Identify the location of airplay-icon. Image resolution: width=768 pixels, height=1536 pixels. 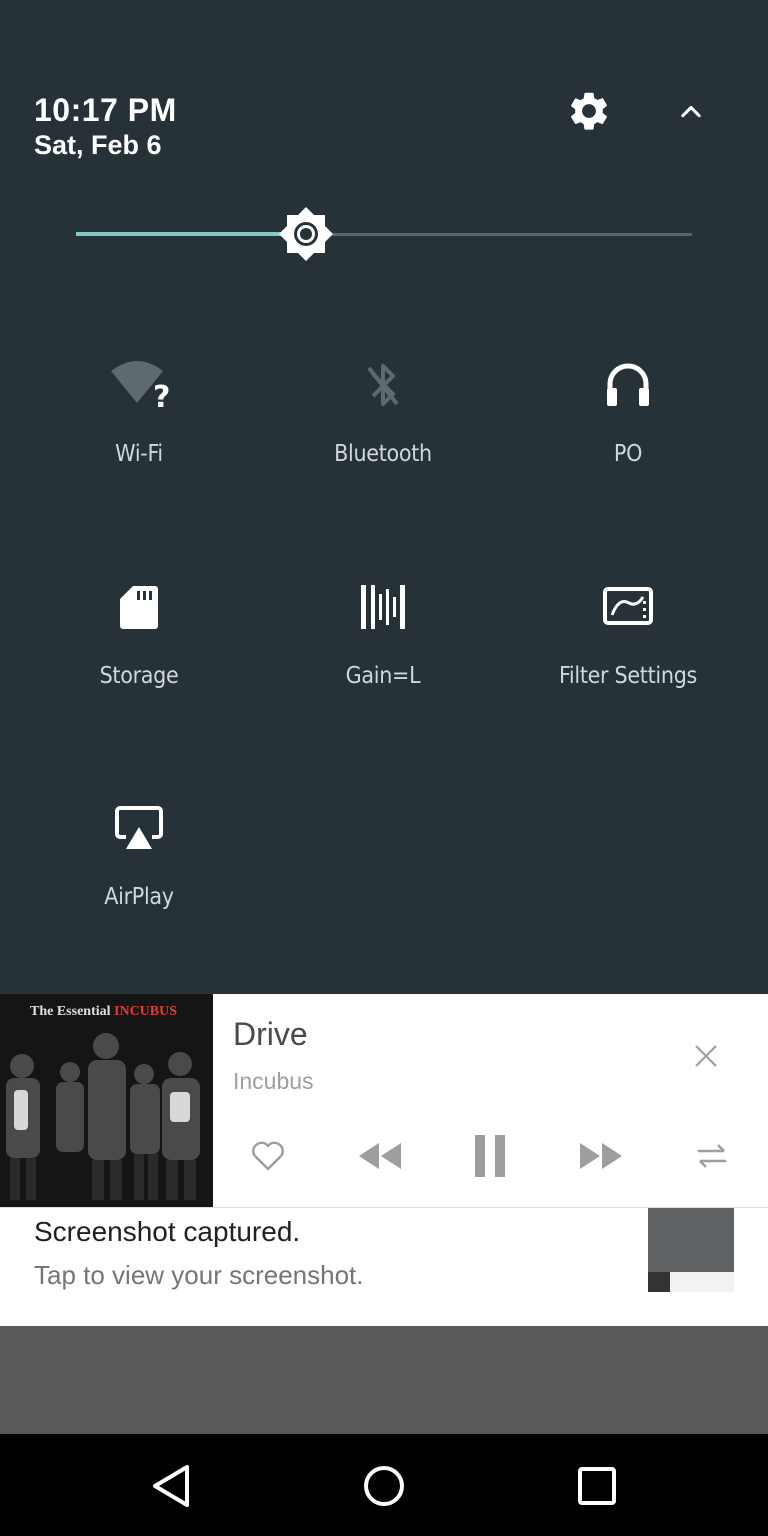
(139, 827).